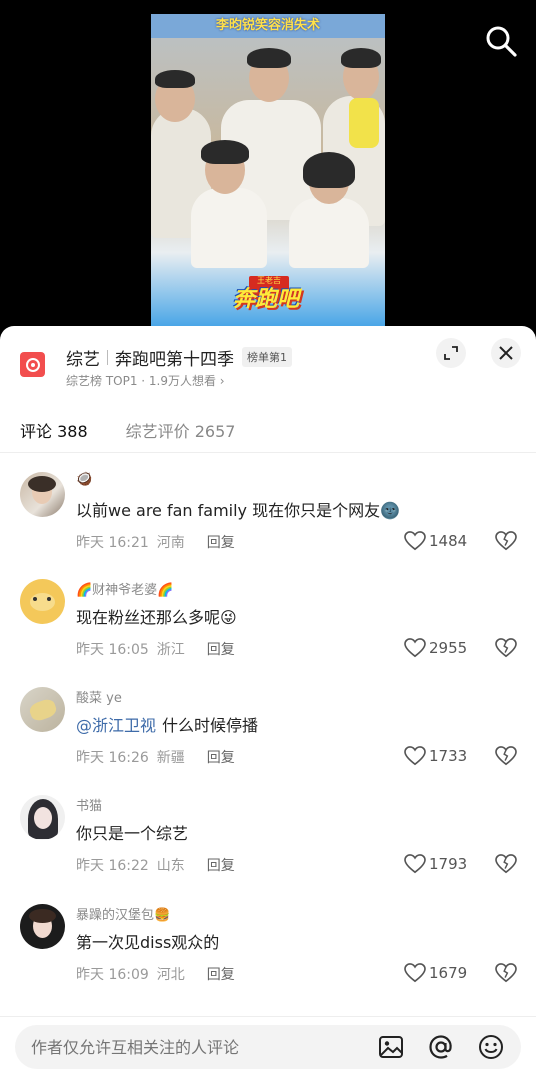  Describe the element at coordinates (448, 541) in the screenshot. I see `like-count: 1484` at that location.